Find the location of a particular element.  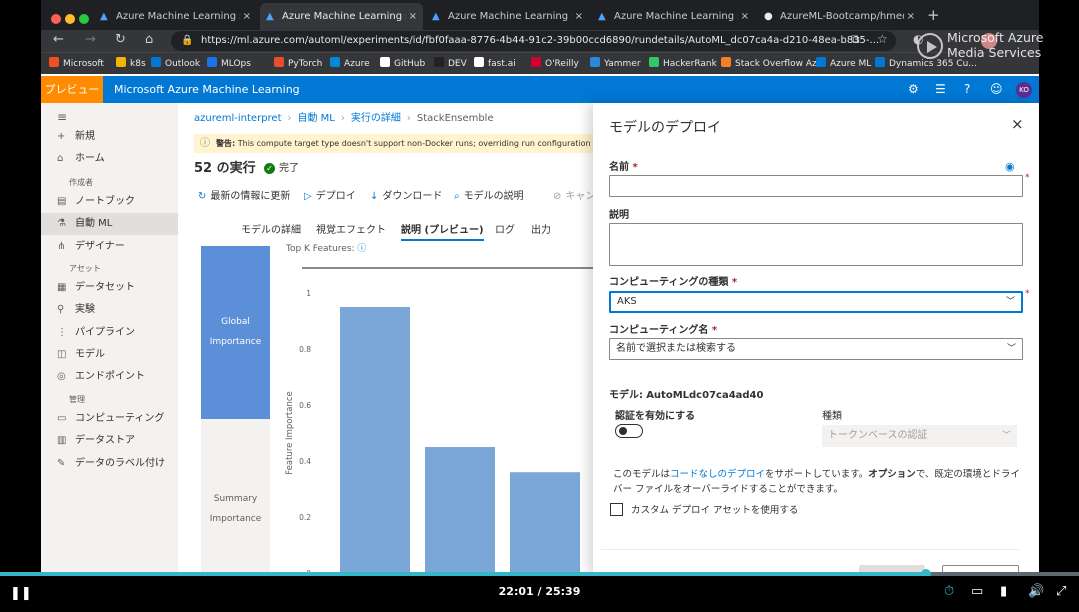

notes-icon: ☰ is located at coordinates (940, 89).